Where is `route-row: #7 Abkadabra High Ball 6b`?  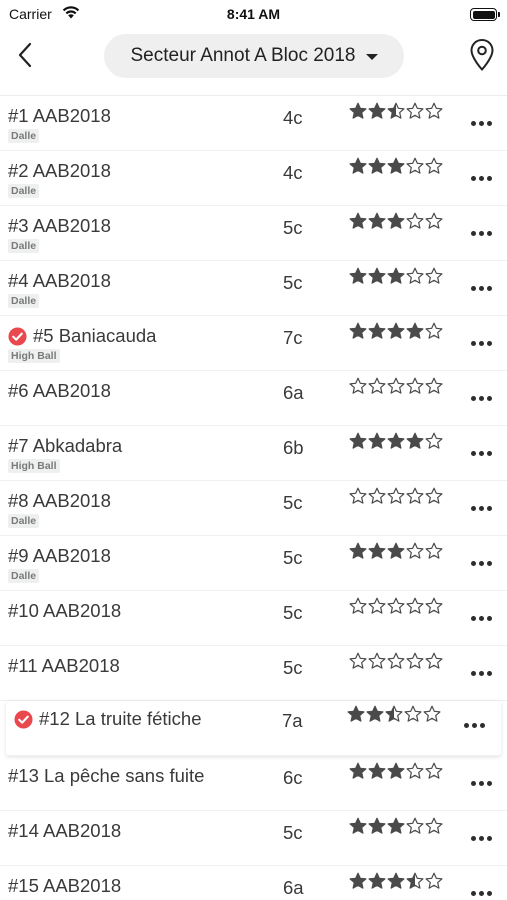
route-row: #7 Abkadabra High Ball 6b is located at coordinates (253, 453).